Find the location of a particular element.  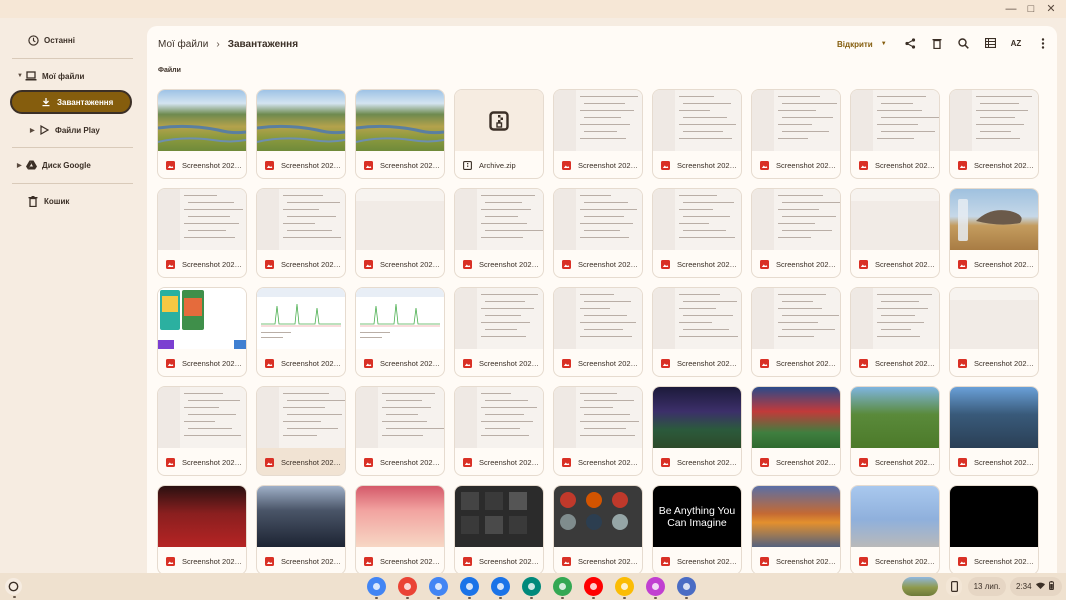

meet-icon is located at coordinates (531, 588).